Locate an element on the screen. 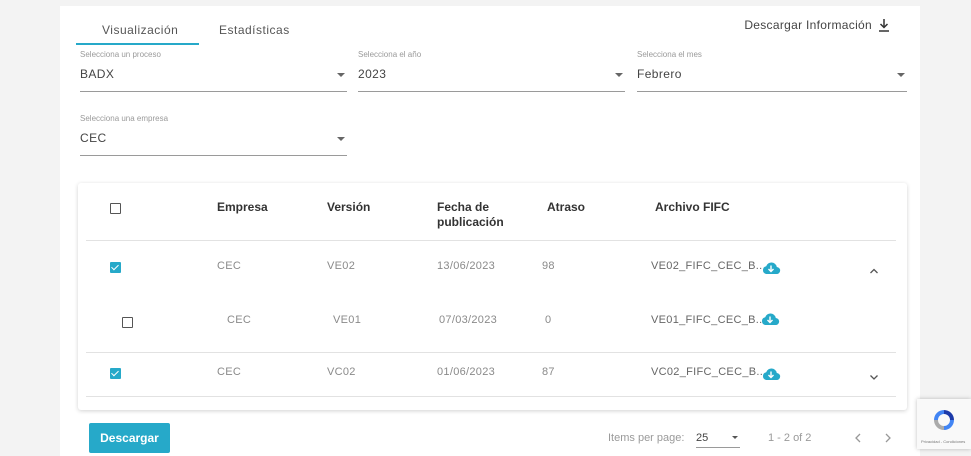  recaptcha-text: Privacidad - Condiciones is located at coordinates (943, 441).